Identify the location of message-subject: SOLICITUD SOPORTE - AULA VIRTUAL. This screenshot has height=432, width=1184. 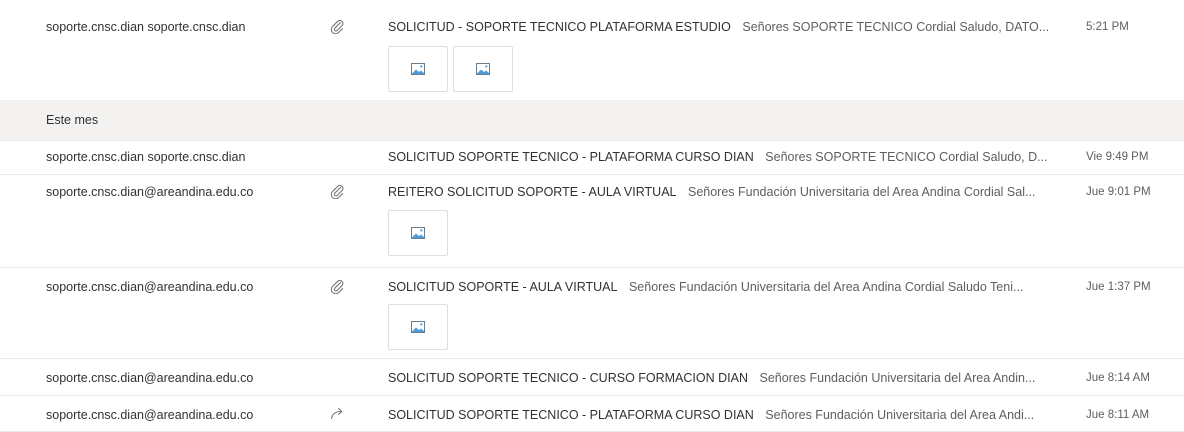
(503, 287).